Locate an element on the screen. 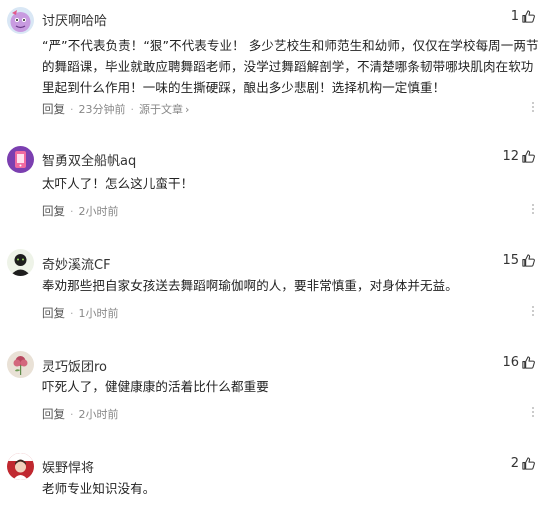 The image size is (554, 506). cartoon-face-avatar-icon is located at coordinates (20, 20).